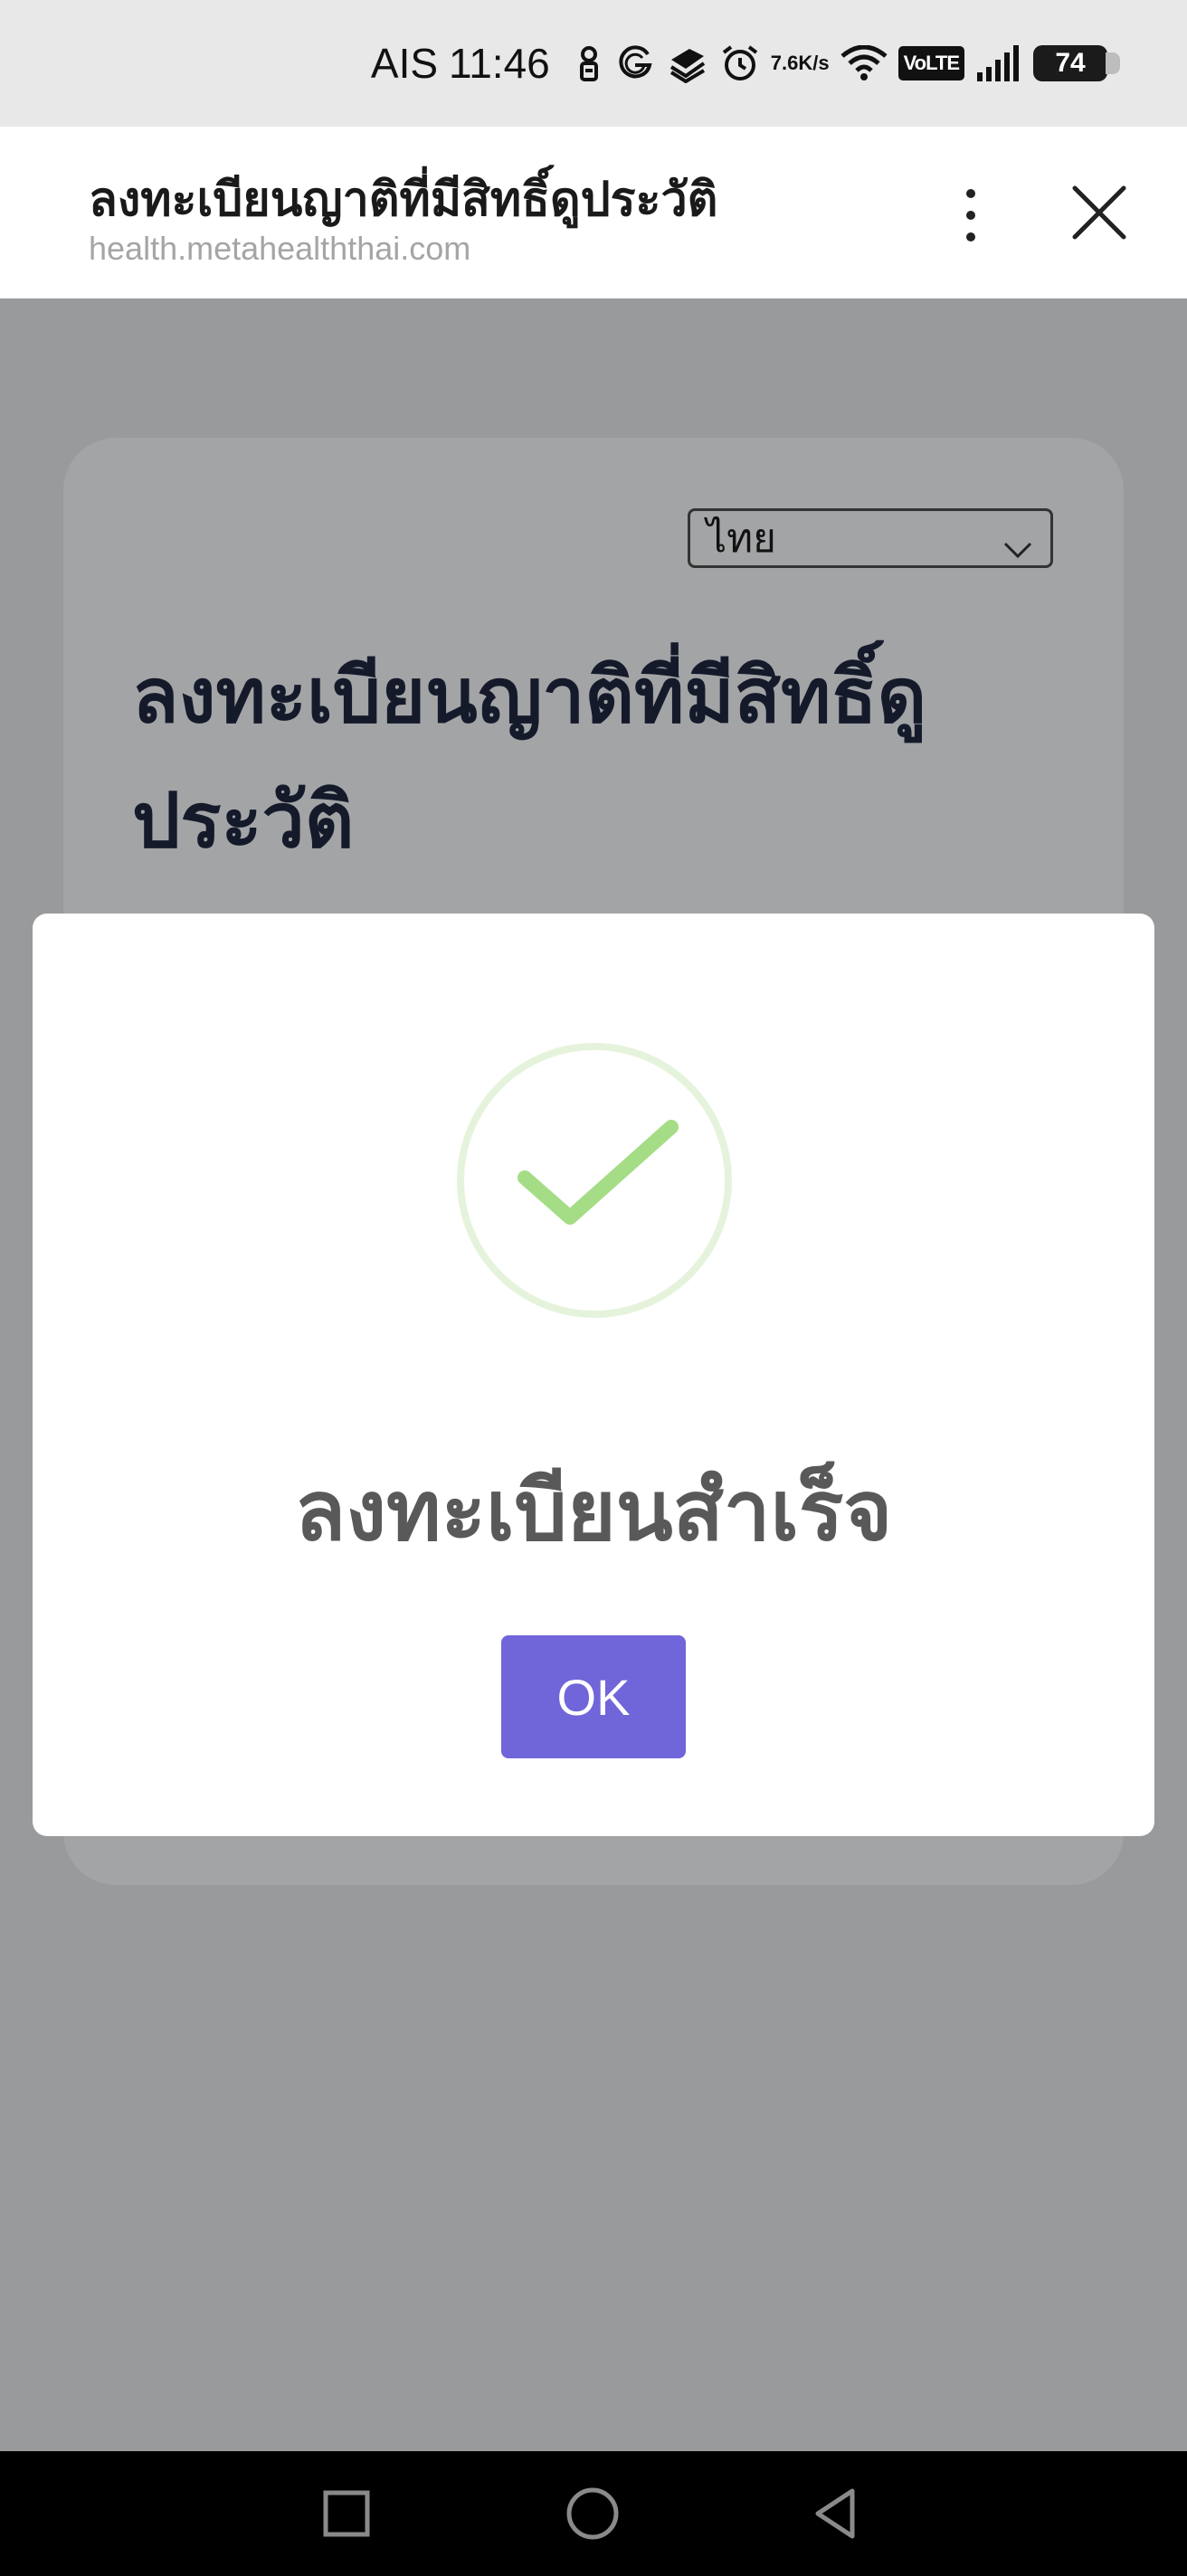  I want to click on hotspot-icon, so click(589, 63).